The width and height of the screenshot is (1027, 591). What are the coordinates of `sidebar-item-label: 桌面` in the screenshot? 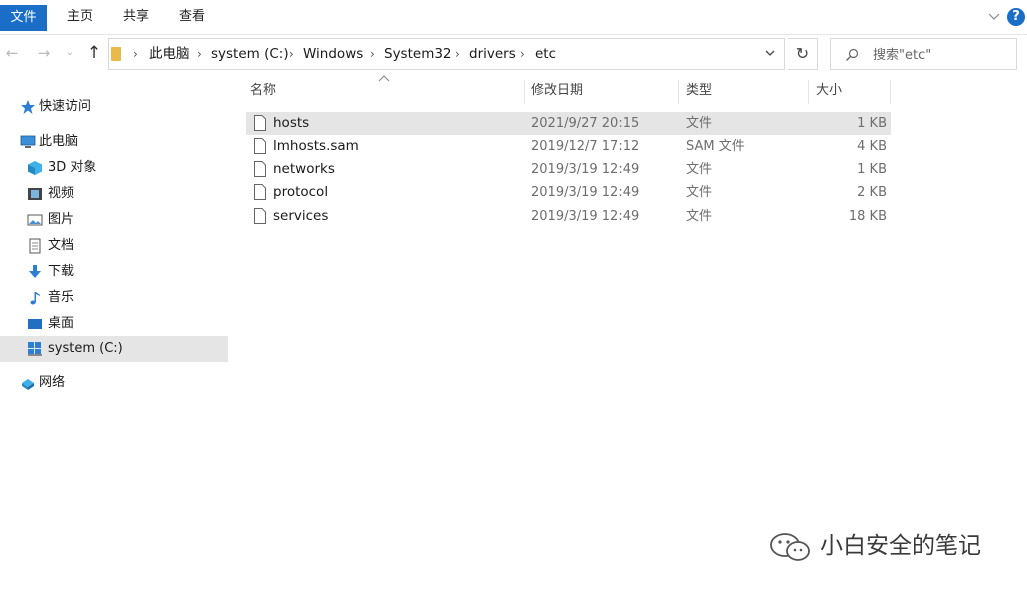 It's located at (61, 323).